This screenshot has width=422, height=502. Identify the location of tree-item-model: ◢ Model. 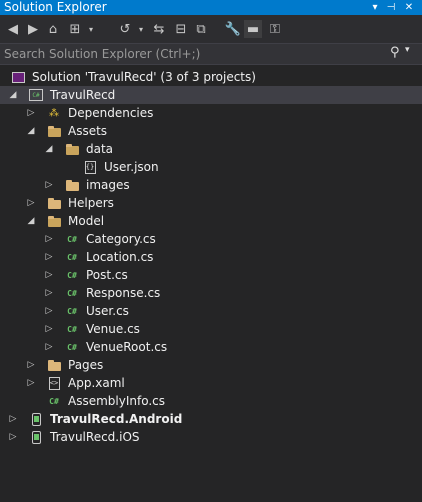
(211, 221).